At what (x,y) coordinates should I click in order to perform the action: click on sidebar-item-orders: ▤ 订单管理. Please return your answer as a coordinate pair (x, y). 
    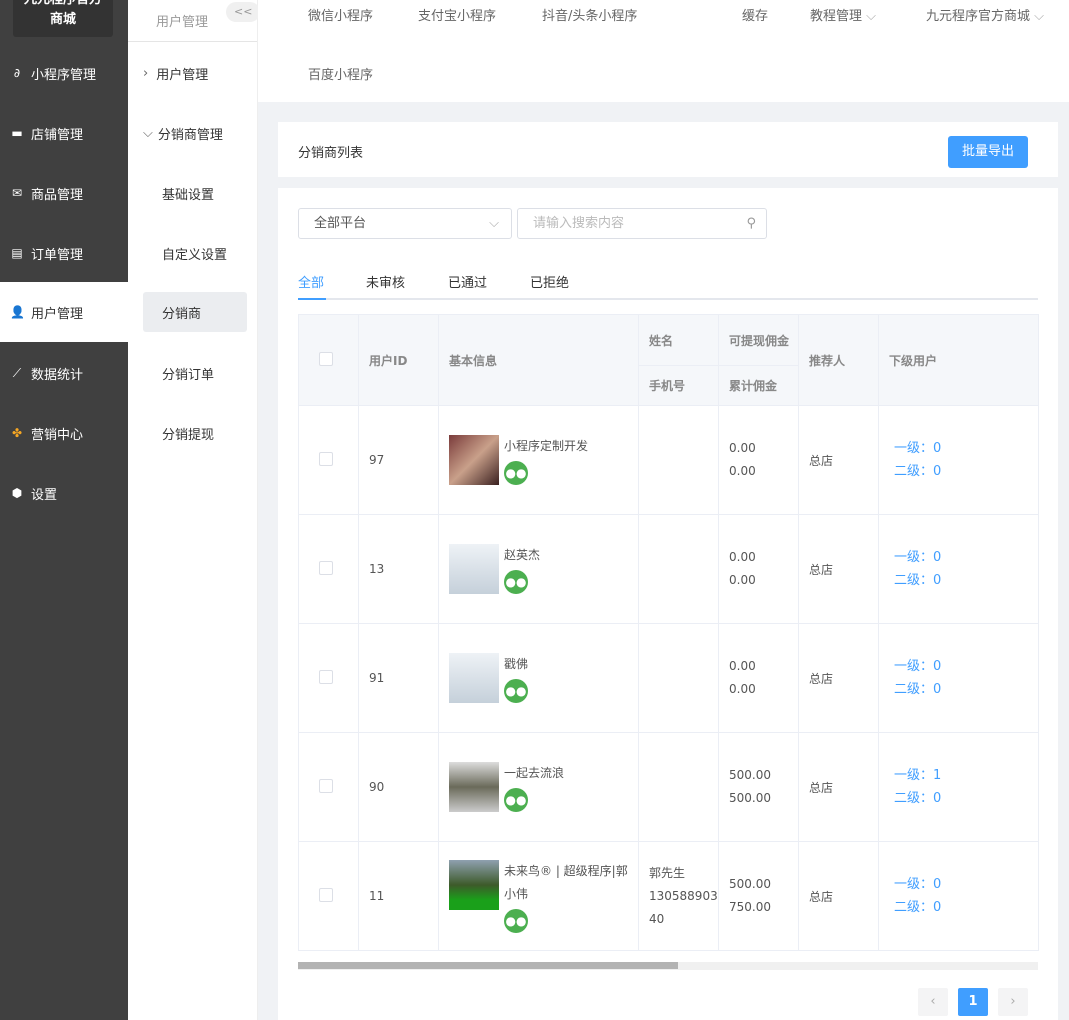
    Looking at the image, I should click on (64, 253).